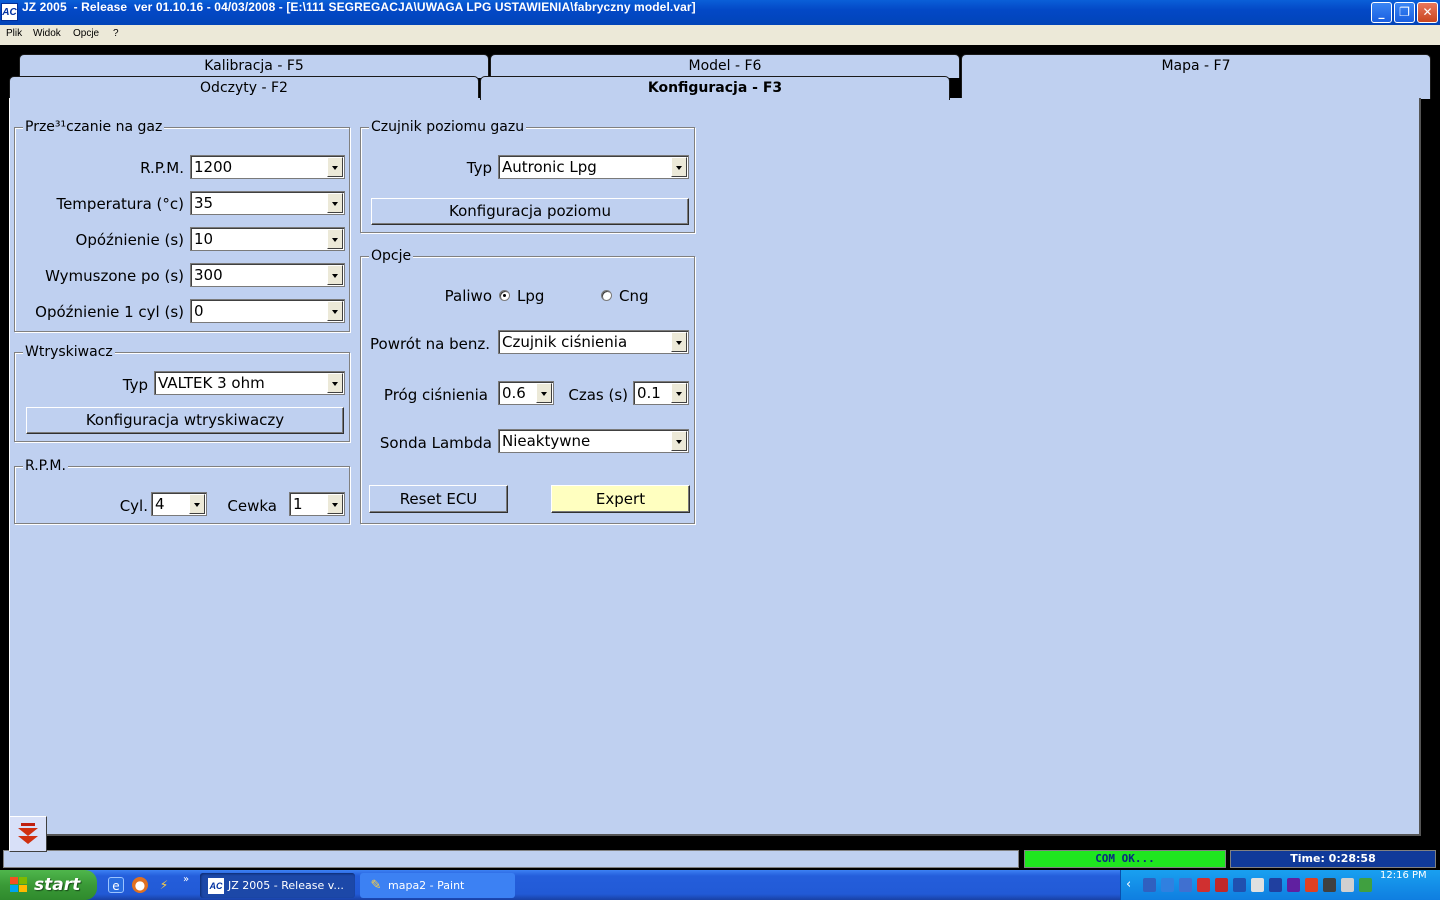 The width and height of the screenshot is (1440, 900). What do you see at coordinates (1203, 885) in the screenshot?
I see `security-icon` at bounding box center [1203, 885].